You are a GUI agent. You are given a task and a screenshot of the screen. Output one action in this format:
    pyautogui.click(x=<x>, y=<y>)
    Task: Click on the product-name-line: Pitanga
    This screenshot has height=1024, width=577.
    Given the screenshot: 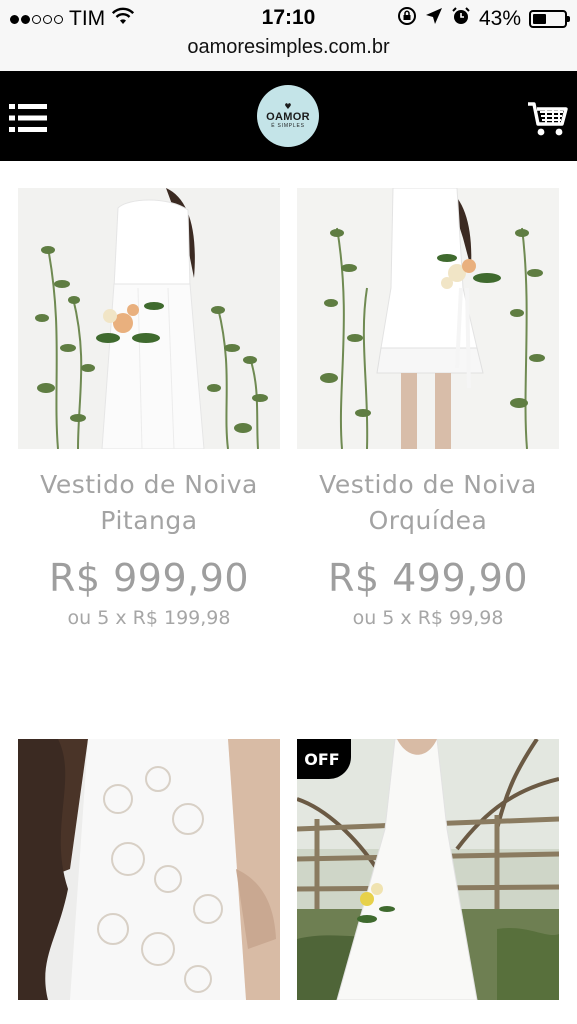 What is the action you would take?
    pyautogui.click(x=149, y=520)
    